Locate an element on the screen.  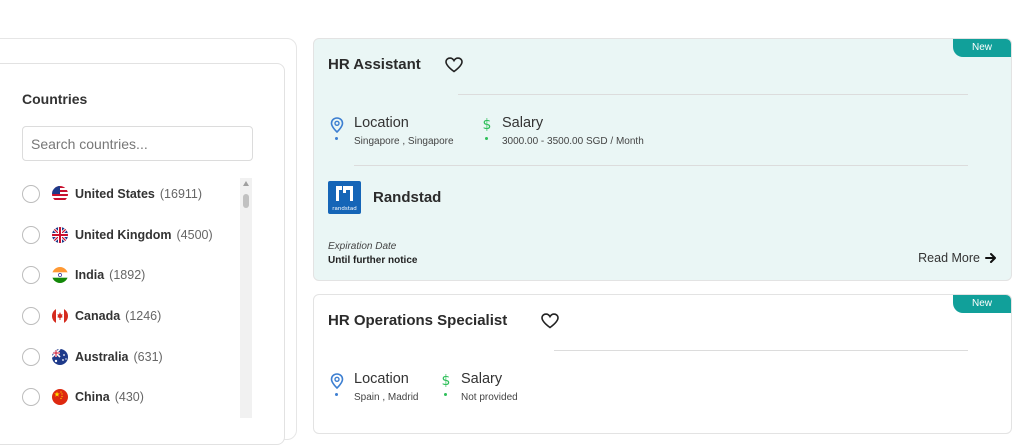
india-flag-icon is located at coordinates (60, 275).